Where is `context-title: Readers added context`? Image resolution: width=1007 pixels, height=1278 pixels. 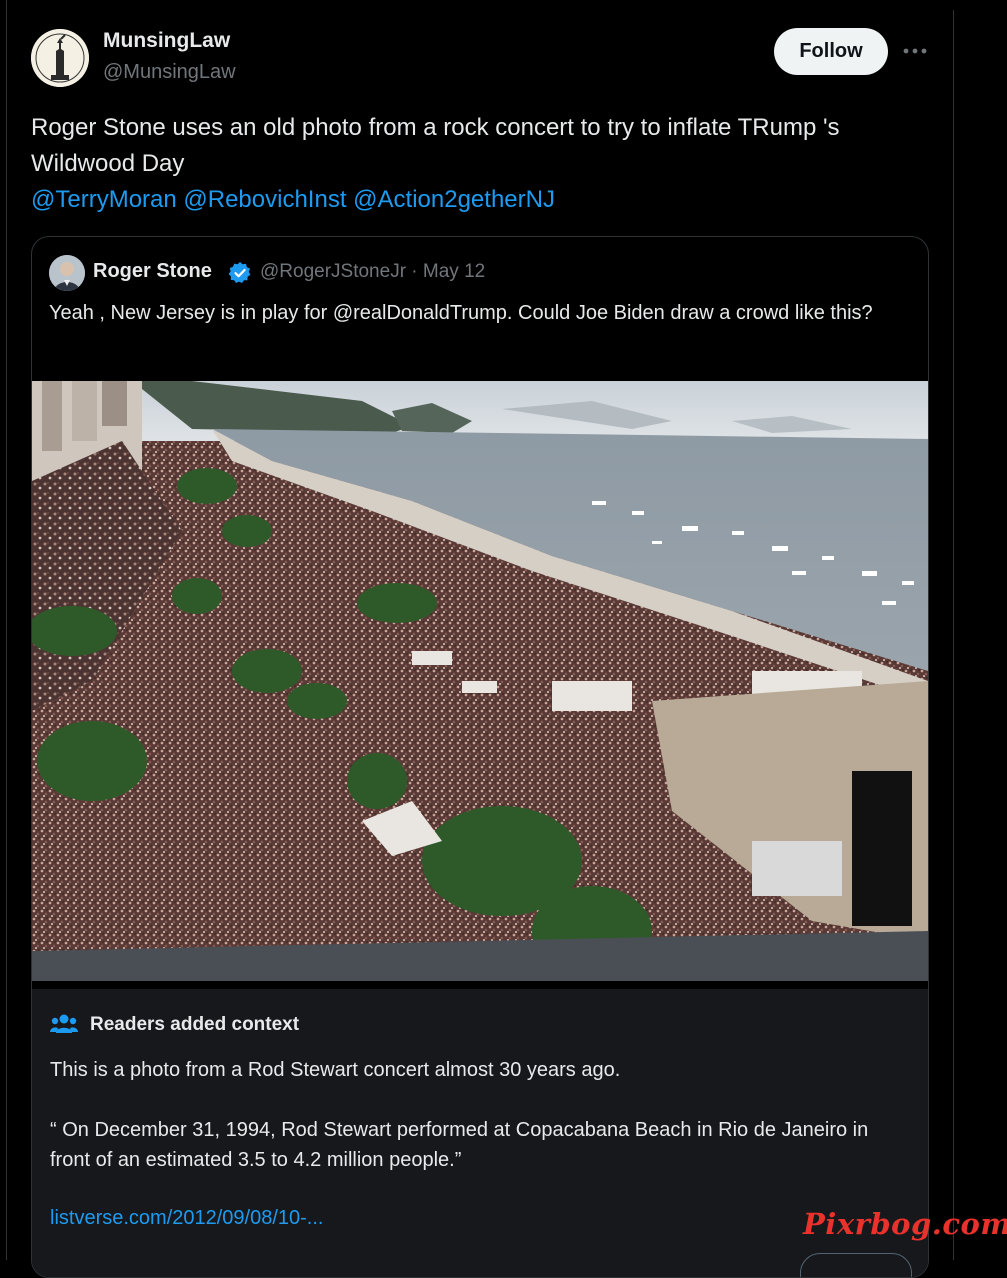
context-title: Readers added context is located at coordinates (195, 1024).